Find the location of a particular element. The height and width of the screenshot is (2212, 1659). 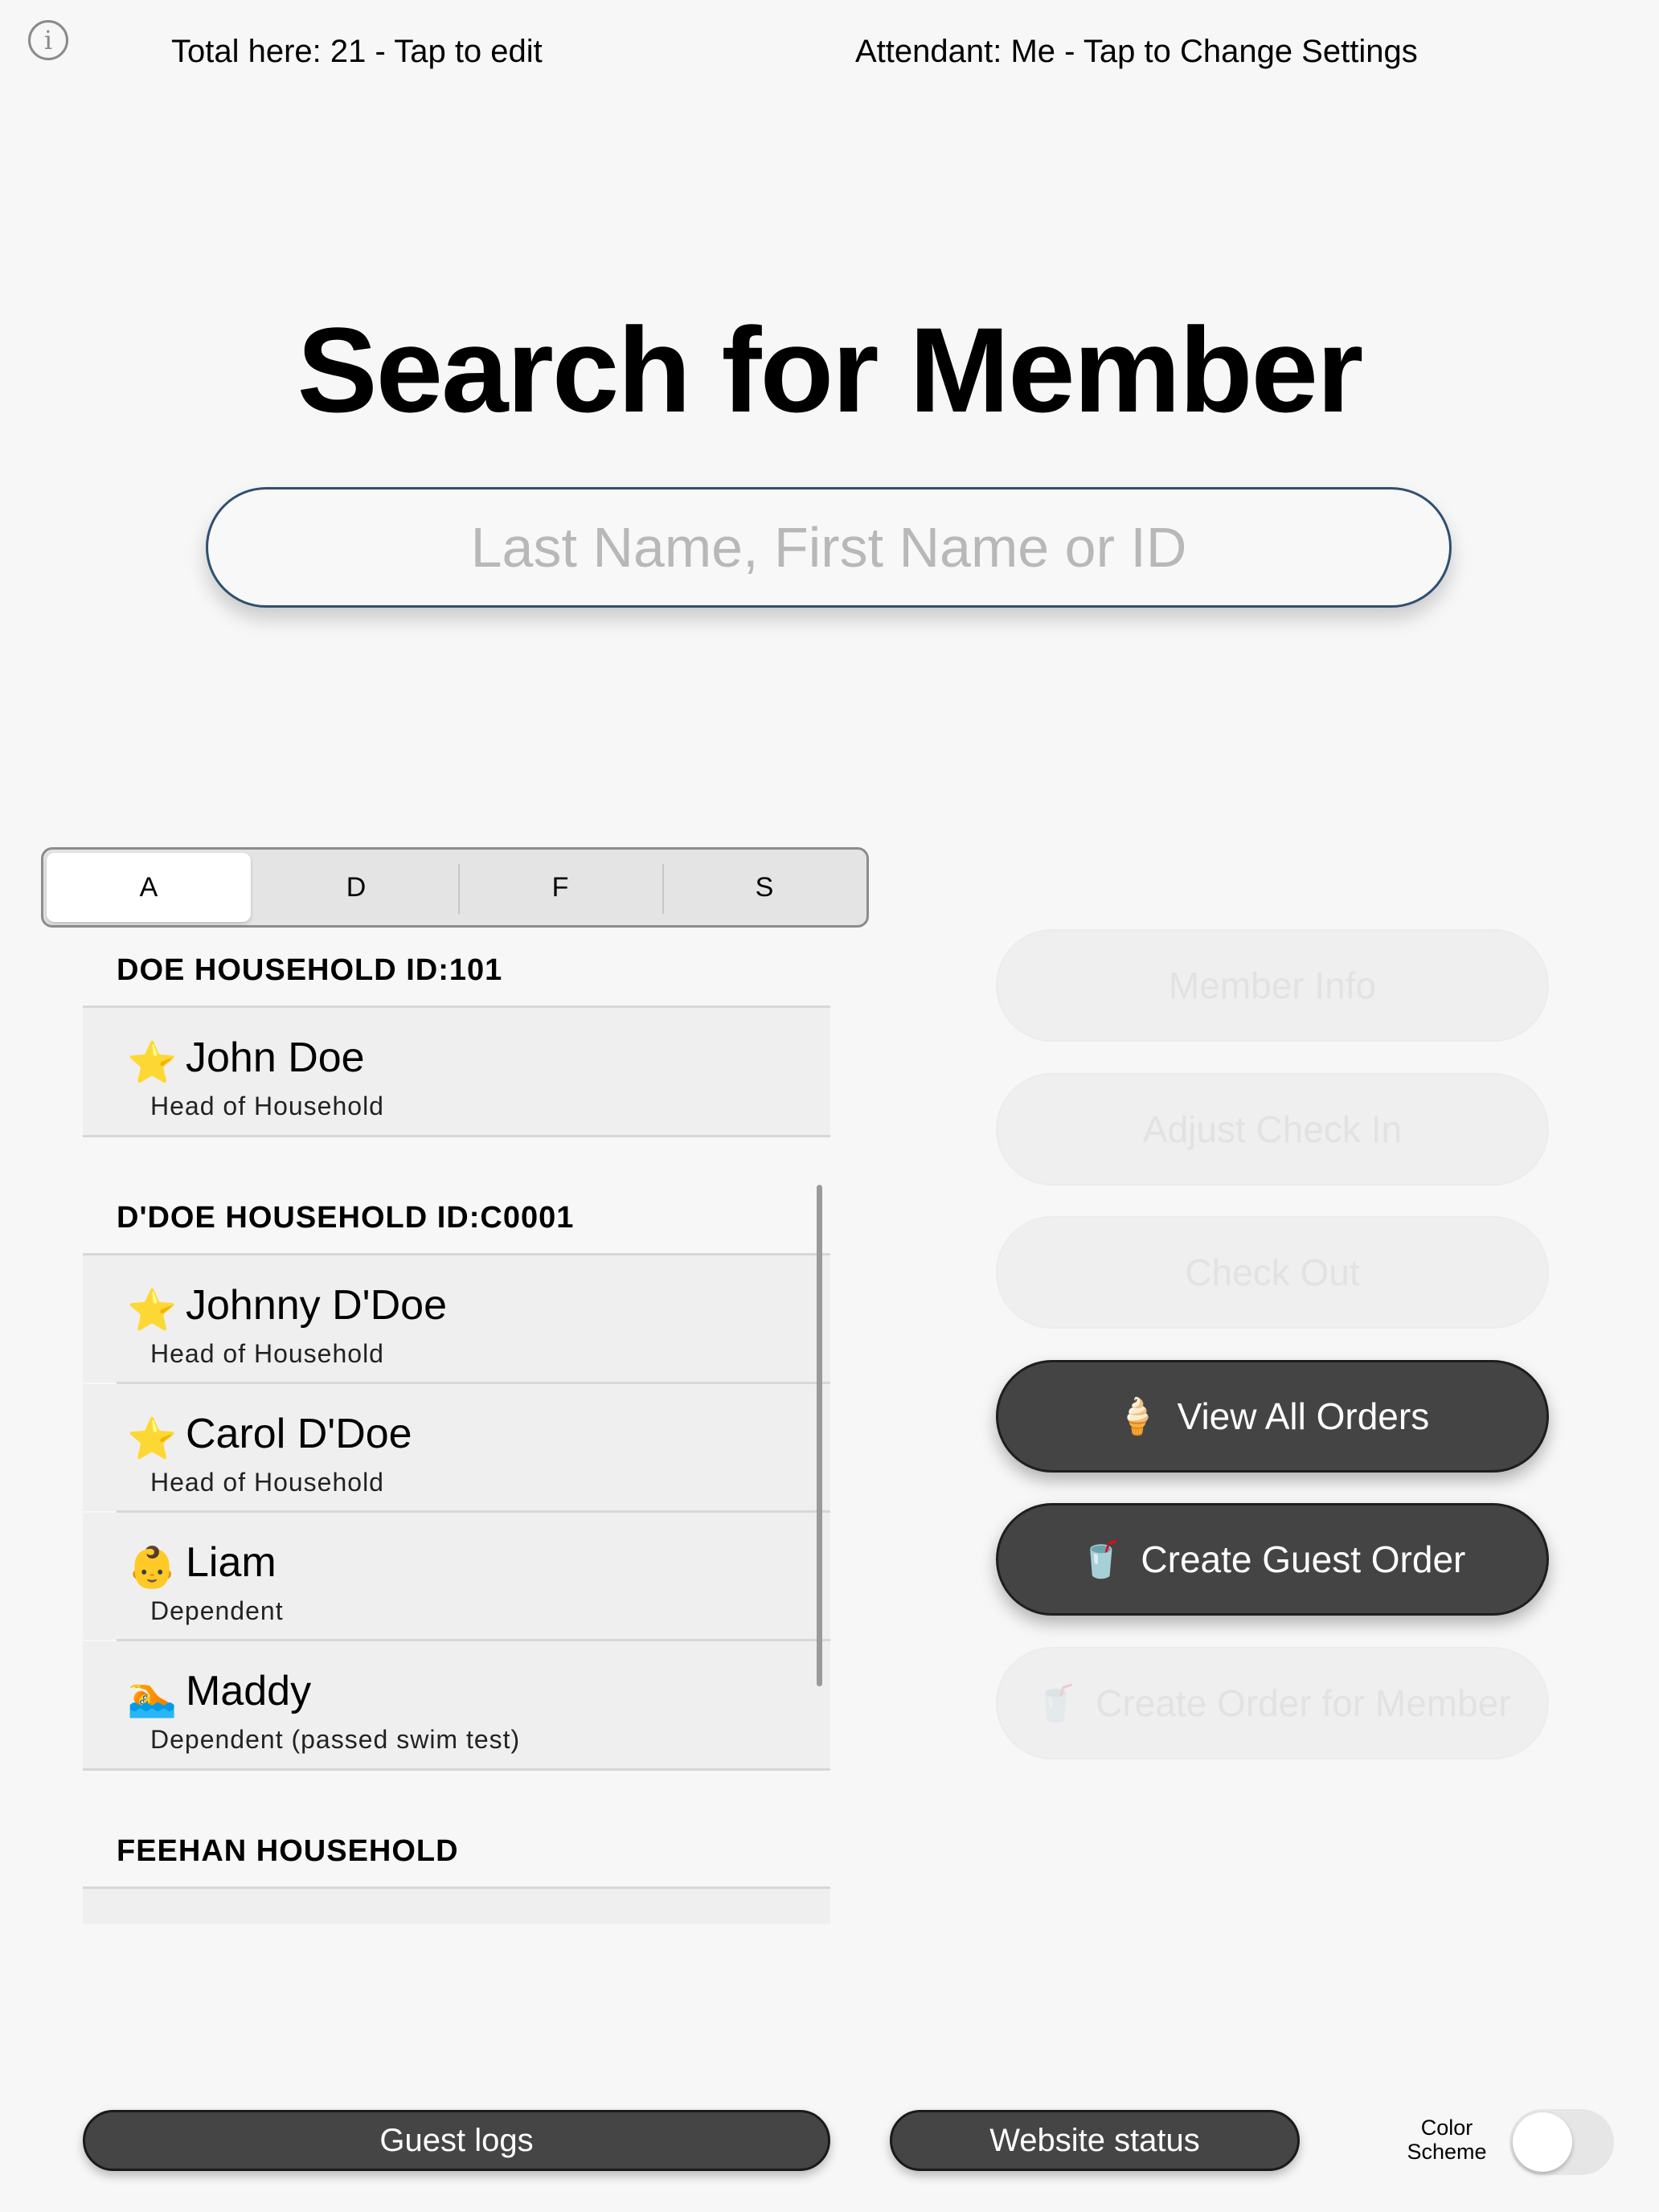

tab-f: F is located at coordinates (560, 887).